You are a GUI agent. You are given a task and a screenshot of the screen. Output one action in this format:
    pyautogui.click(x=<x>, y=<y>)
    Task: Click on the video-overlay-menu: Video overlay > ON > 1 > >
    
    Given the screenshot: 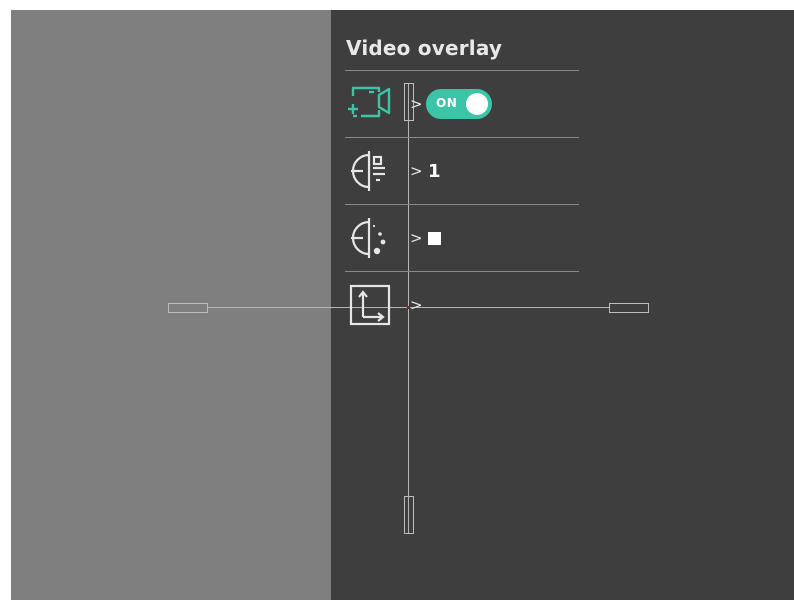 What is the action you would take?
    pyautogui.click(x=462, y=187)
    